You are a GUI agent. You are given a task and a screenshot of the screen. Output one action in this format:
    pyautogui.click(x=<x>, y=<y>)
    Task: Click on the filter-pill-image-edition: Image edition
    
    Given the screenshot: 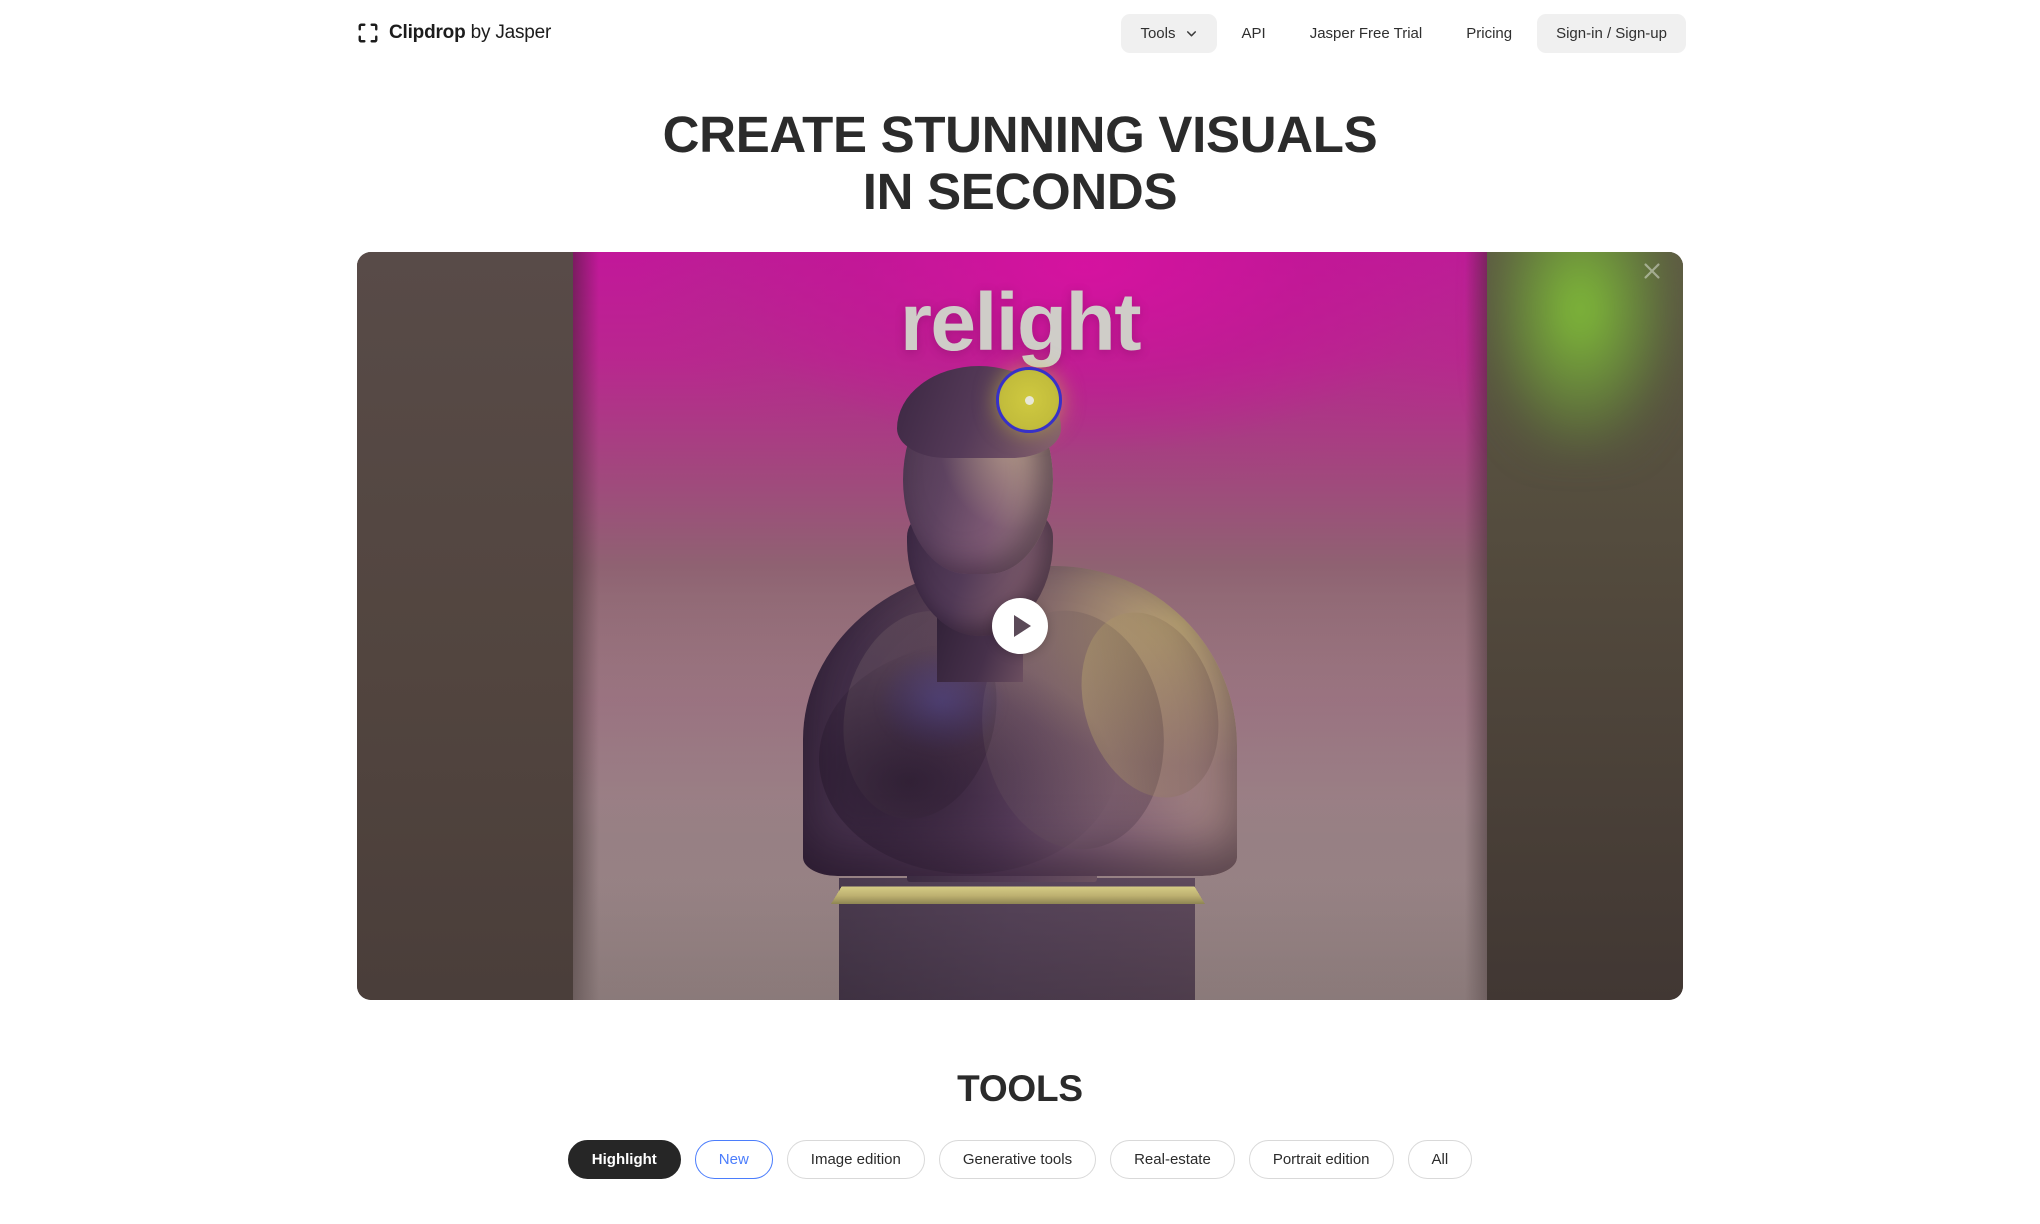 What is the action you would take?
    pyautogui.click(x=855, y=1160)
    